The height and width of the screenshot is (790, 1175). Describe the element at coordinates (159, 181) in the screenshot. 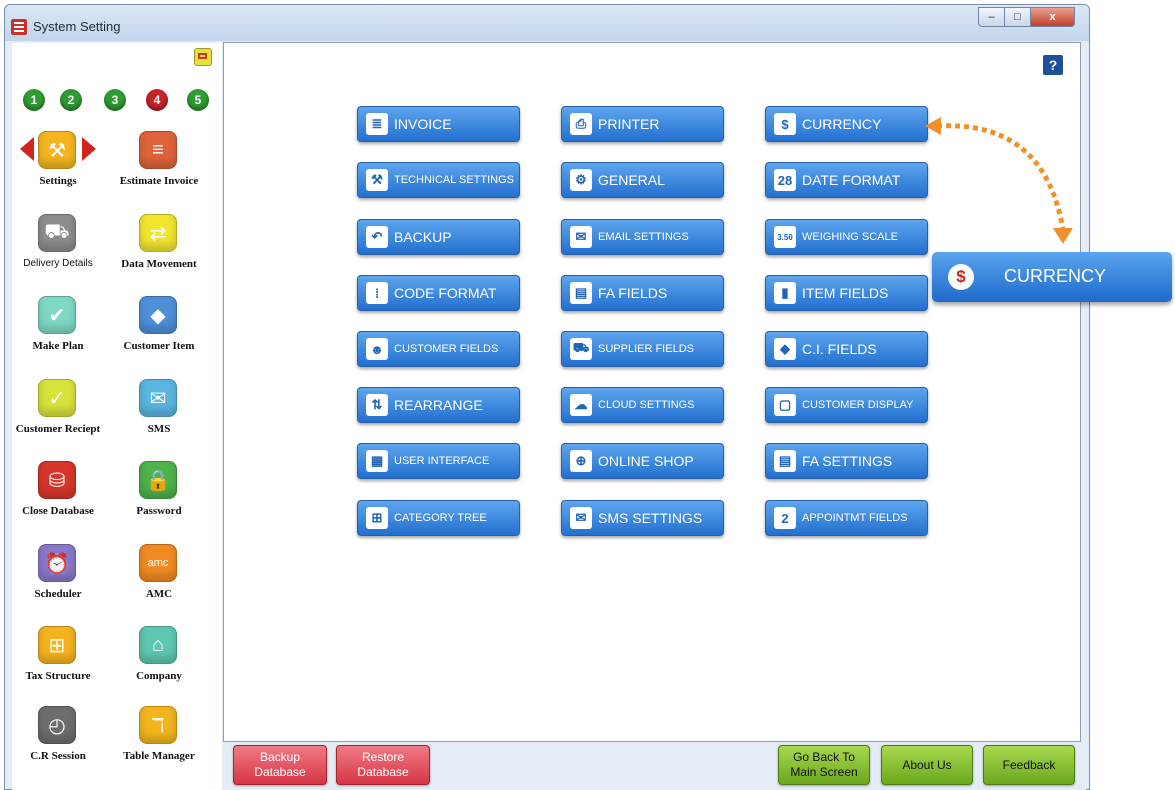

I see `sidebar-item-label: Estimate Invoice` at that location.